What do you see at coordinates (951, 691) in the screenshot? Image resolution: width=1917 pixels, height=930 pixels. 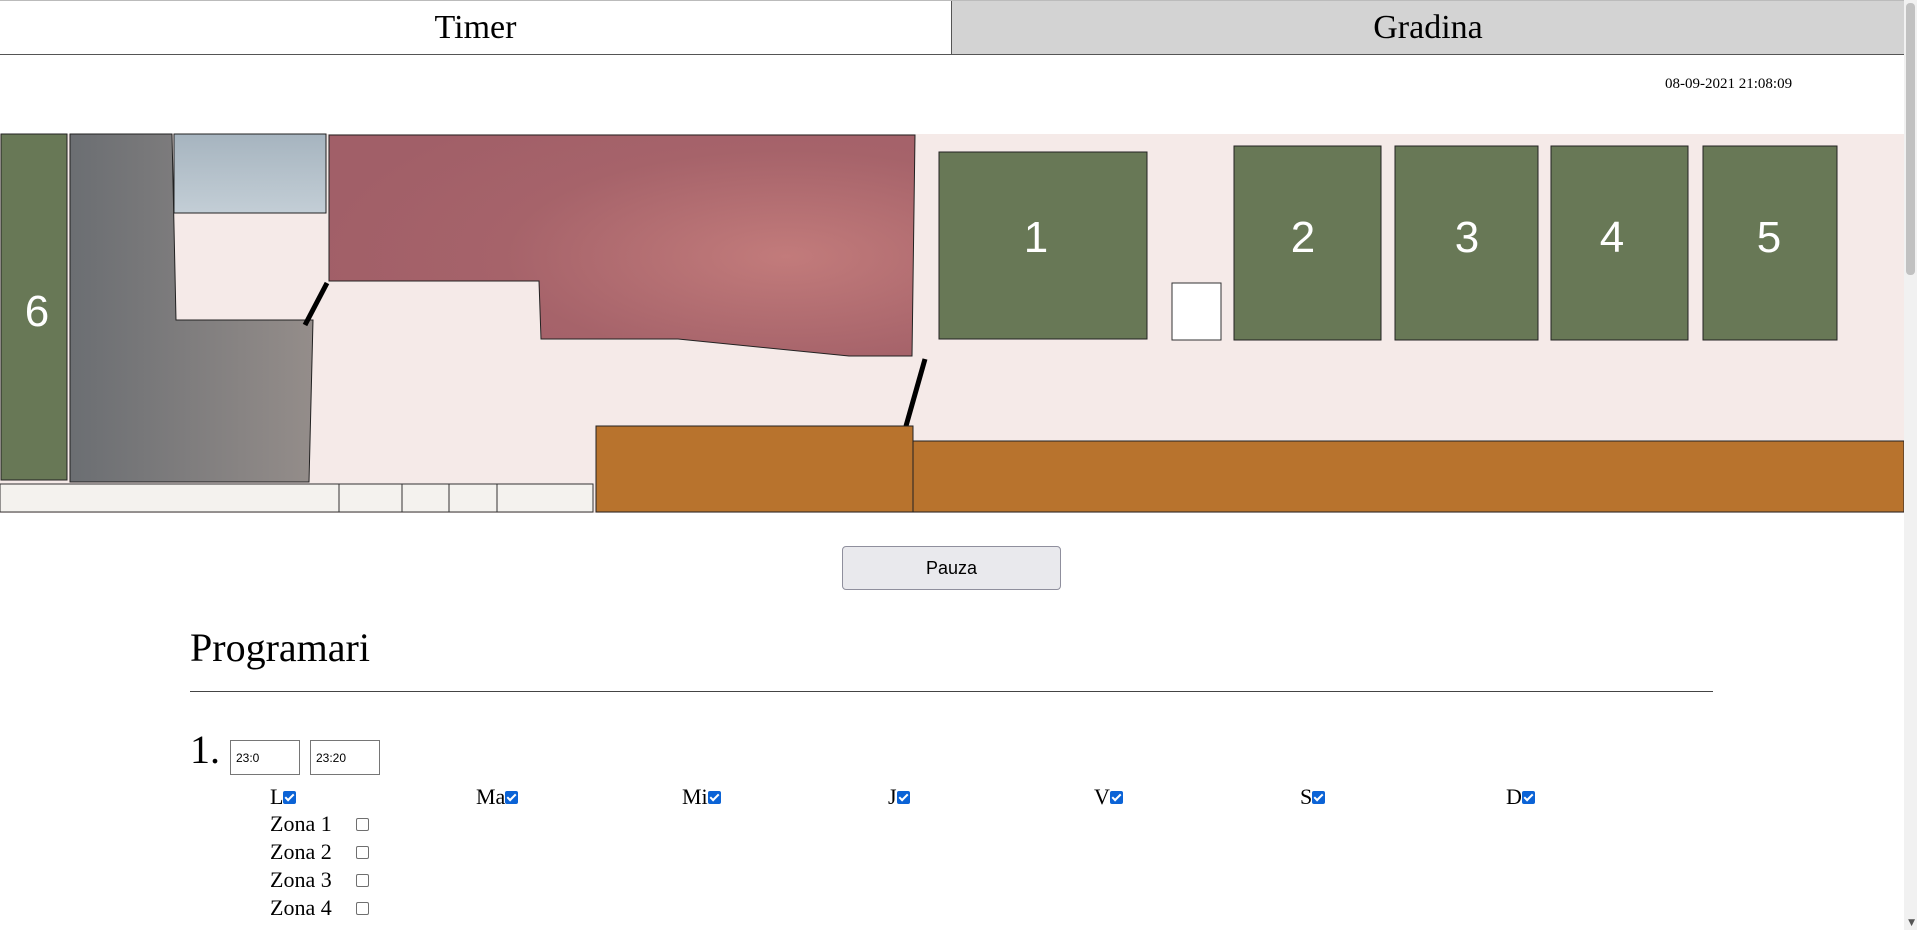 I see `divider` at bounding box center [951, 691].